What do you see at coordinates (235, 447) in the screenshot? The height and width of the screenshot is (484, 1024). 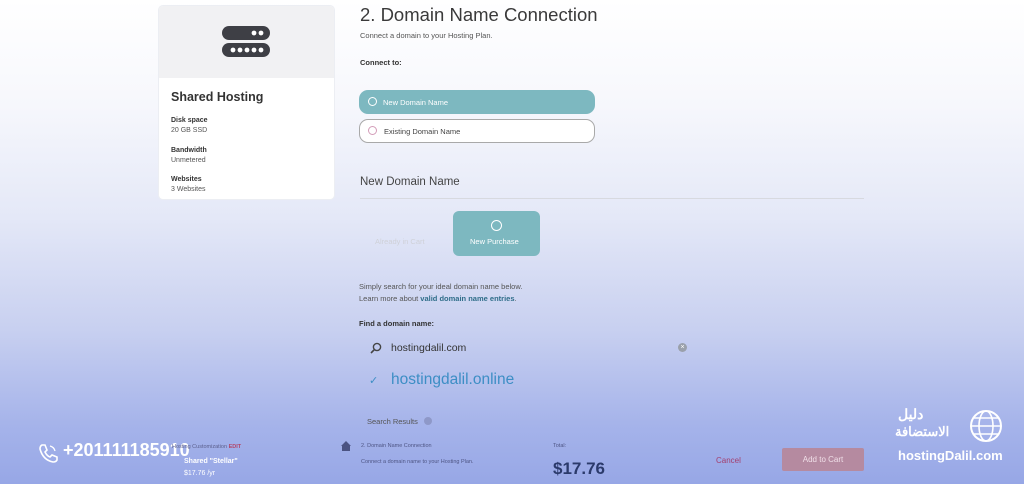 I see `customization-edit-link: EDIT` at bounding box center [235, 447].